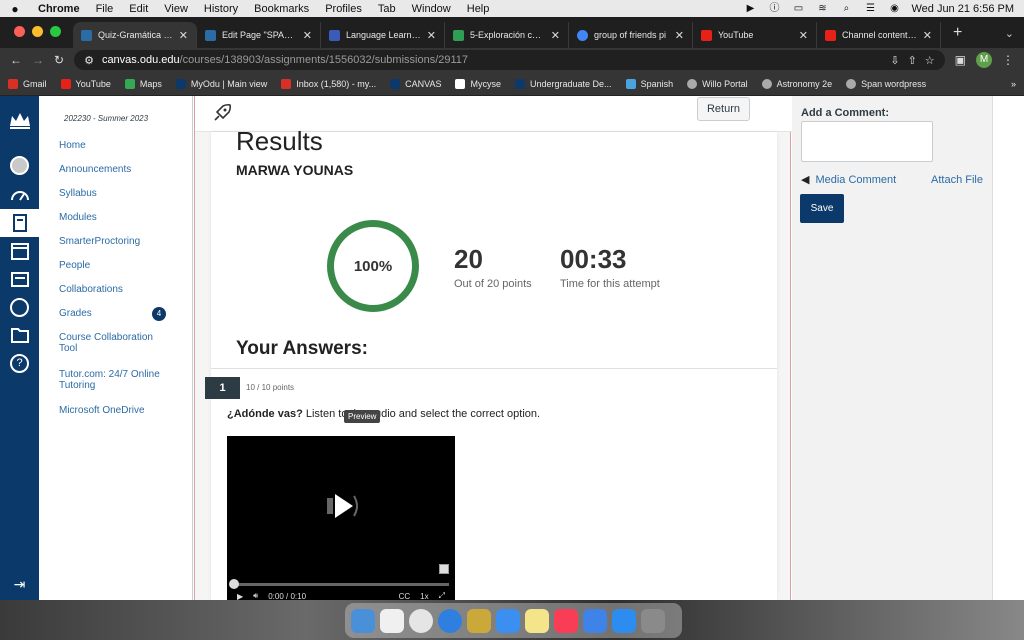 This screenshot has height=640, width=1024. I want to click on video-play-icon: ▶, so click(240, 596).